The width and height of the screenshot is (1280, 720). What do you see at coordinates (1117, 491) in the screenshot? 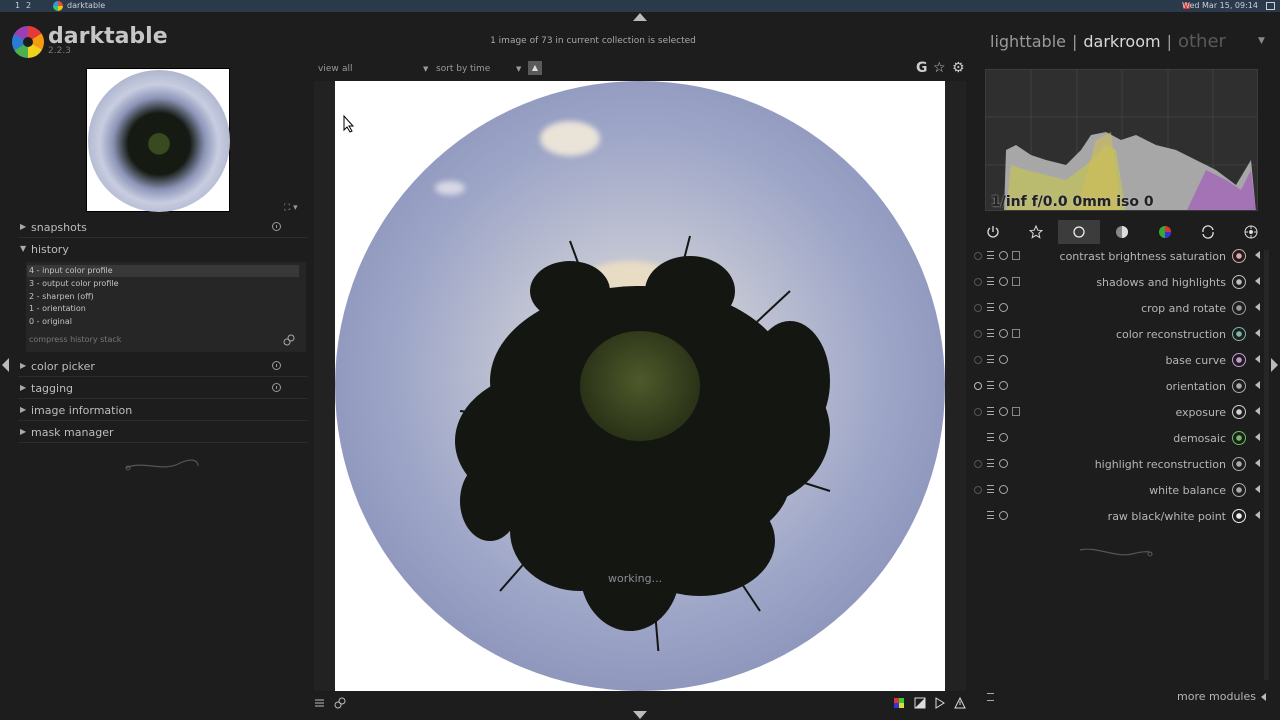
I see `module-white-balance: white balance` at bounding box center [1117, 491].